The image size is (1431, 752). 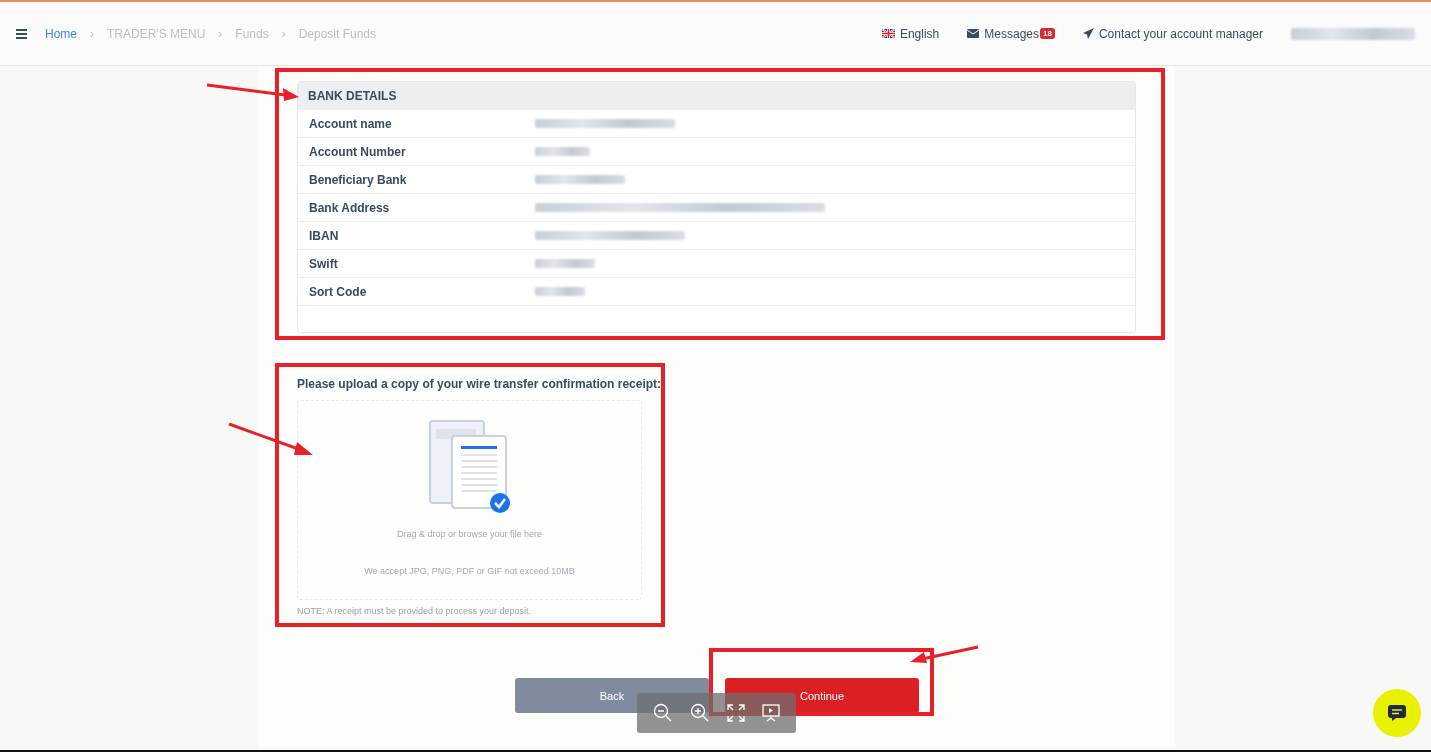 What do you see at coordinates (888, 33) in the screenshot?
I see `flag-icon` at bounding box center [888, 33].